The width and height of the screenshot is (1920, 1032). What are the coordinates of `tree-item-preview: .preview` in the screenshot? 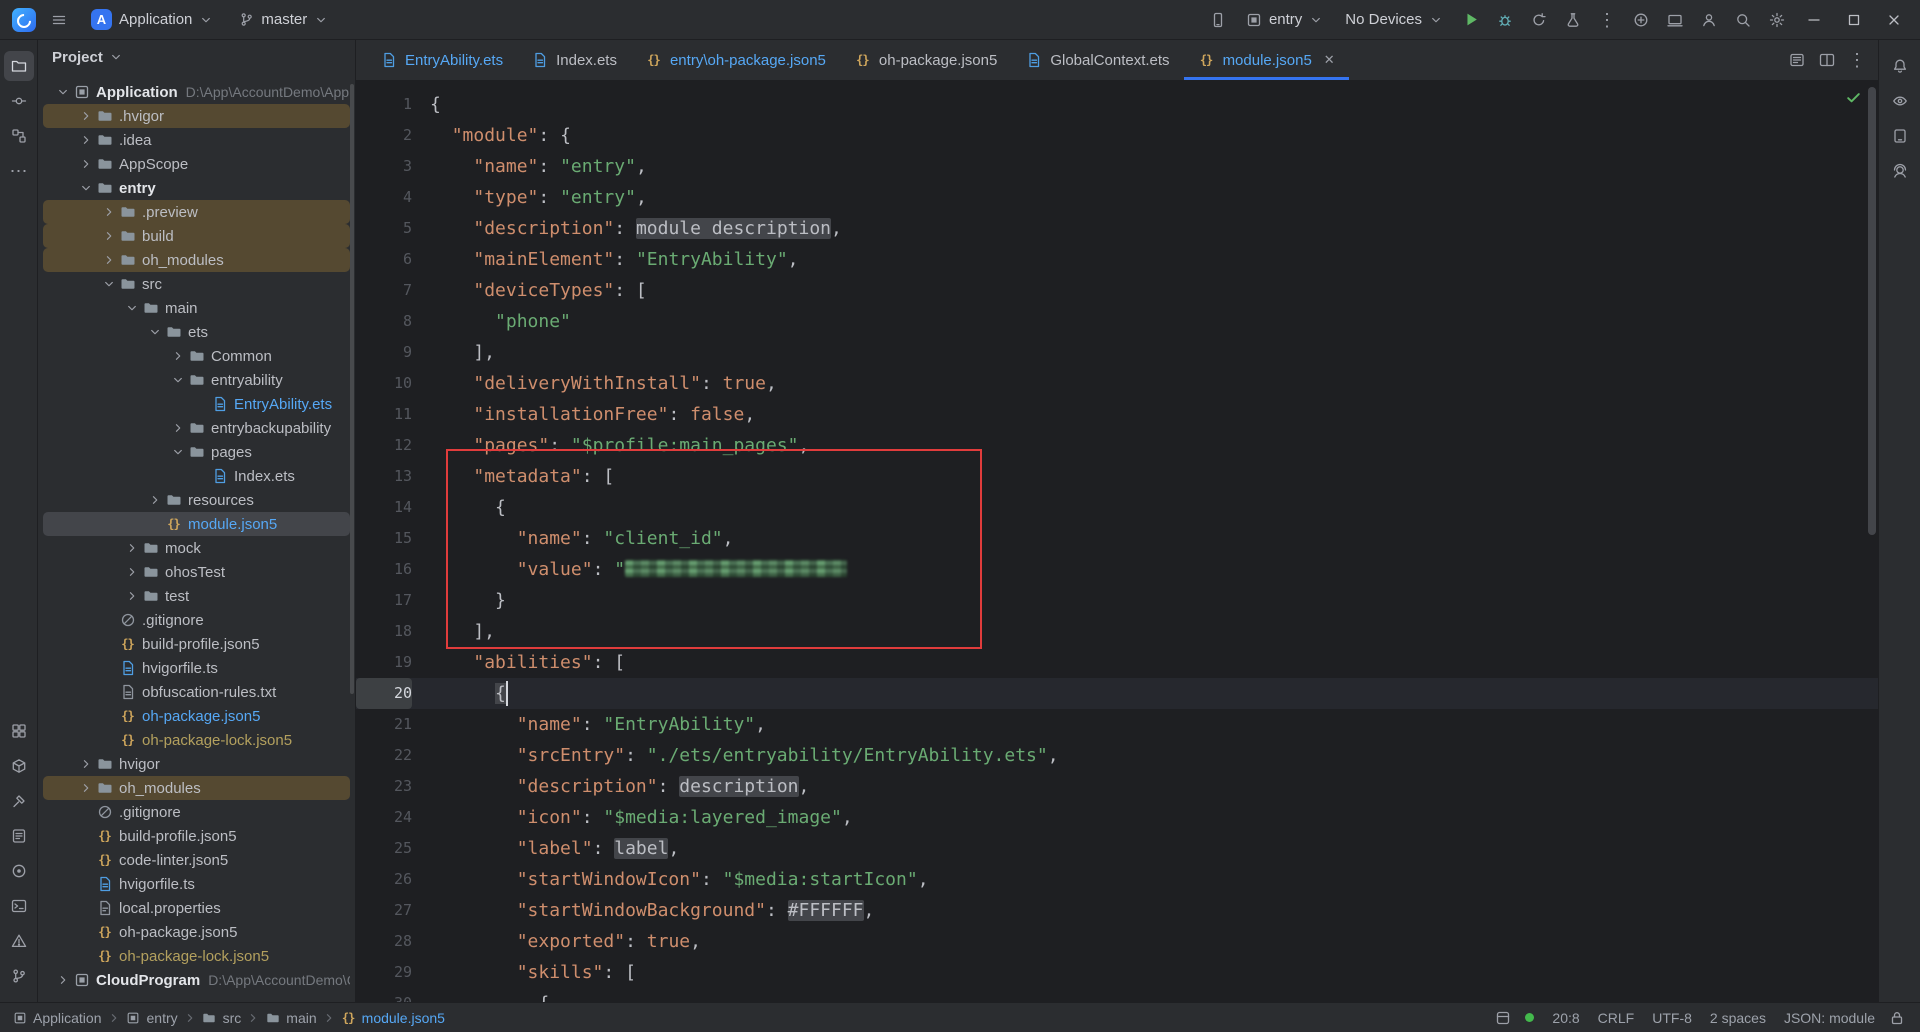 It's located at (196, 212).